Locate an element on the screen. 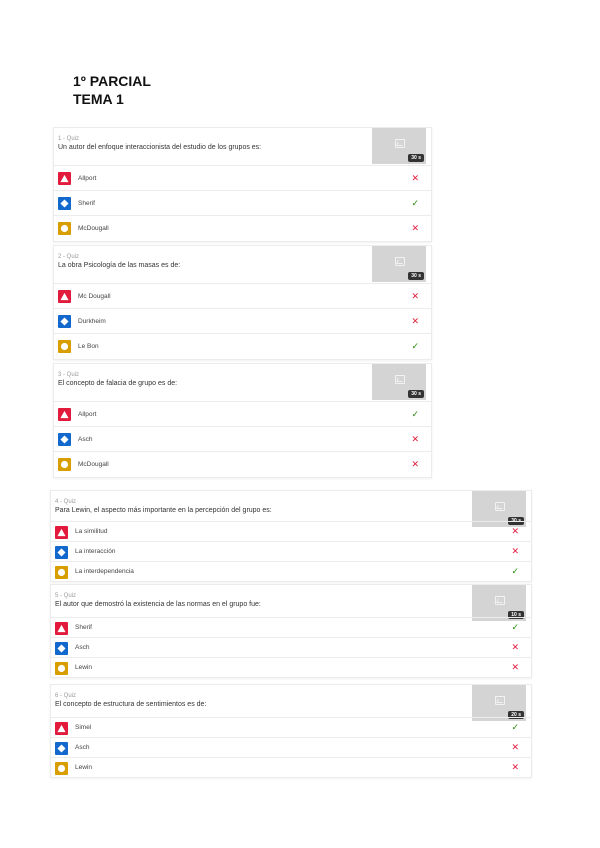 The image size is (600, 848). quiz-question: El concepto de falacia de grupo es de: is located at coordinates (118, 383).